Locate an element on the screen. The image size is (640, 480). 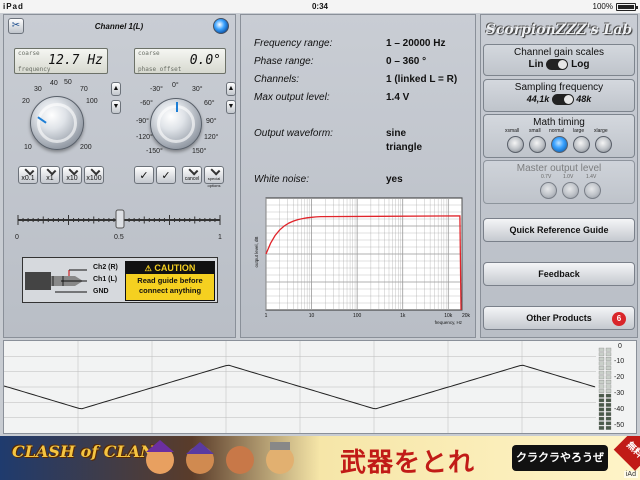
phase-knob is located at coordinates (176, 124).